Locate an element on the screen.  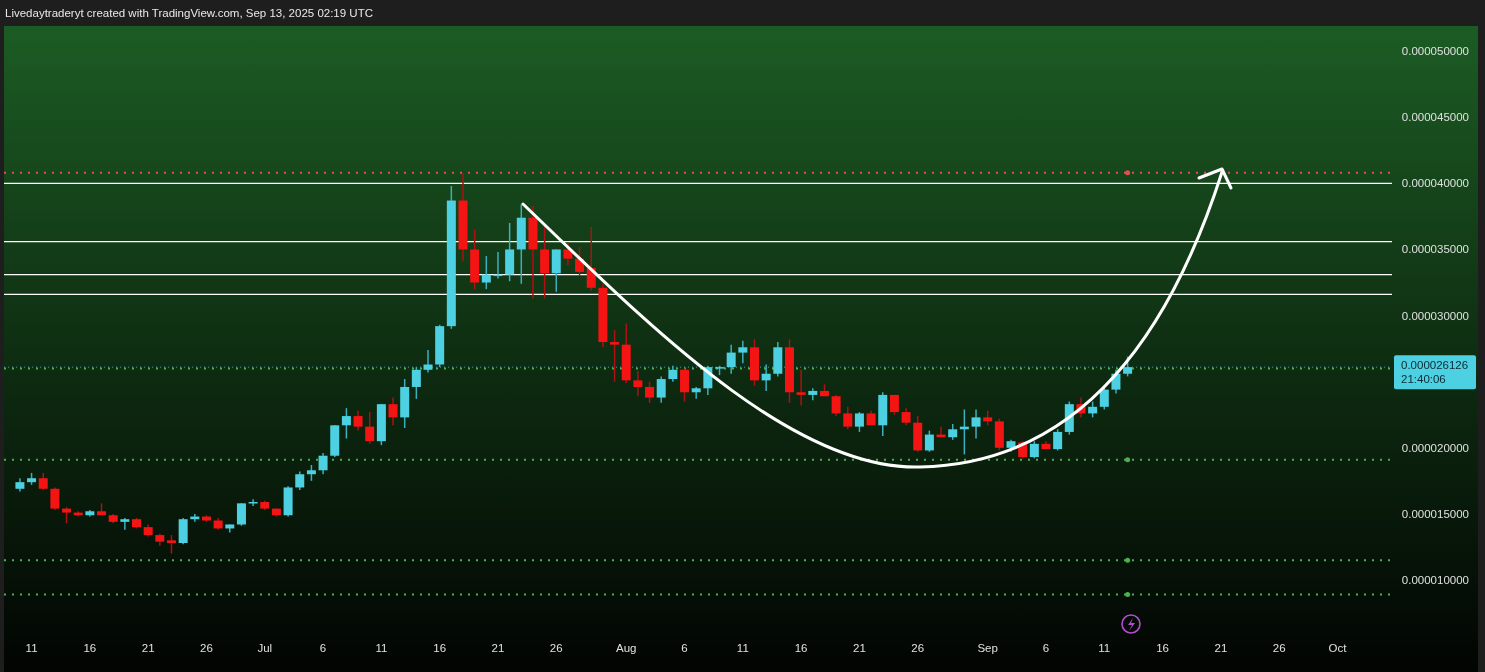
price-axis-label: 0.000050000 is located at coordinates (1435, 51).